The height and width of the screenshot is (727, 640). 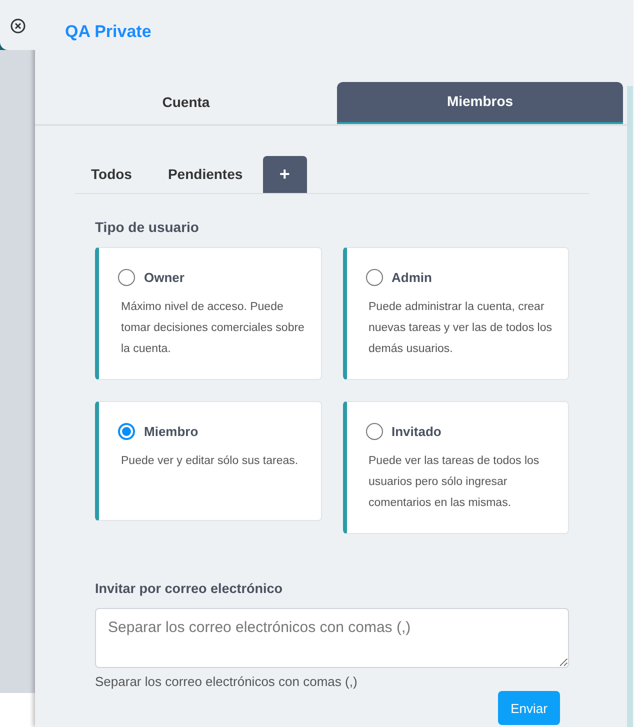 What do you see at coordinates (480, 103) in the screenshot?
I see `tab: Miembros` at bounding box center [480, 103].